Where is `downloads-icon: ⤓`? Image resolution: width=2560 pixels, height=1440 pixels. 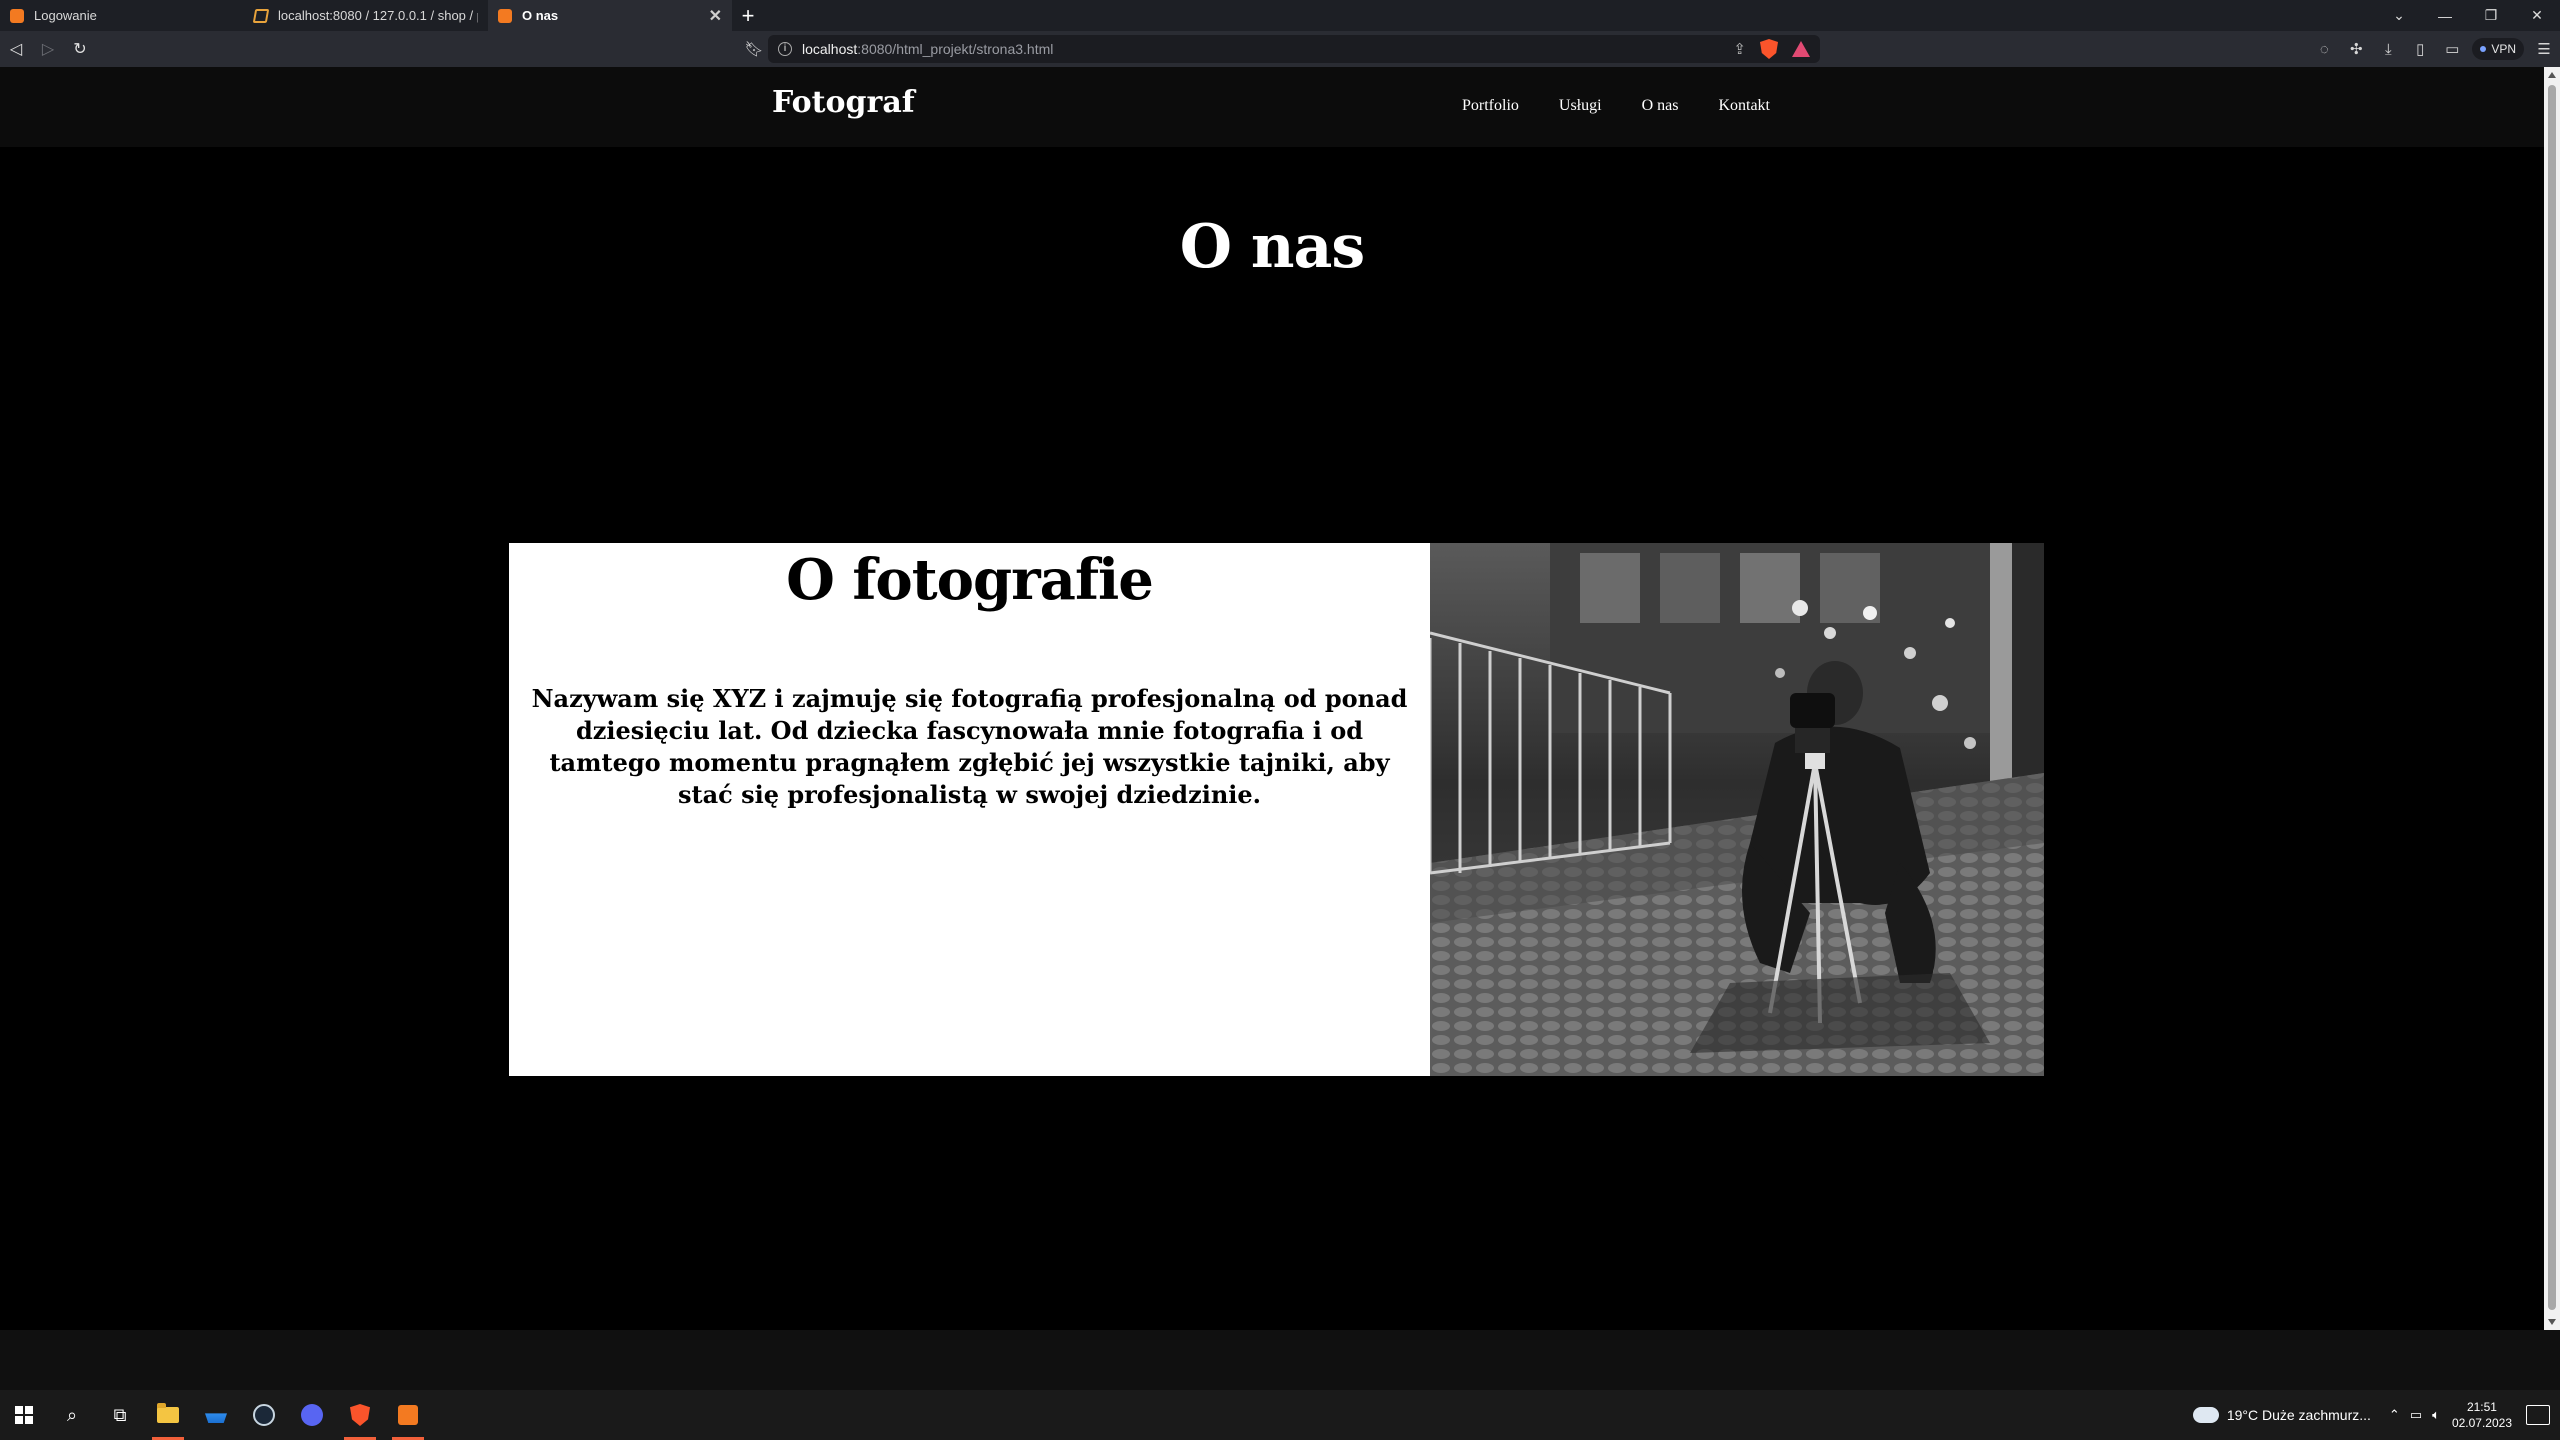
downloads-icon: ⤓ is located at coordinates (2388, 49).